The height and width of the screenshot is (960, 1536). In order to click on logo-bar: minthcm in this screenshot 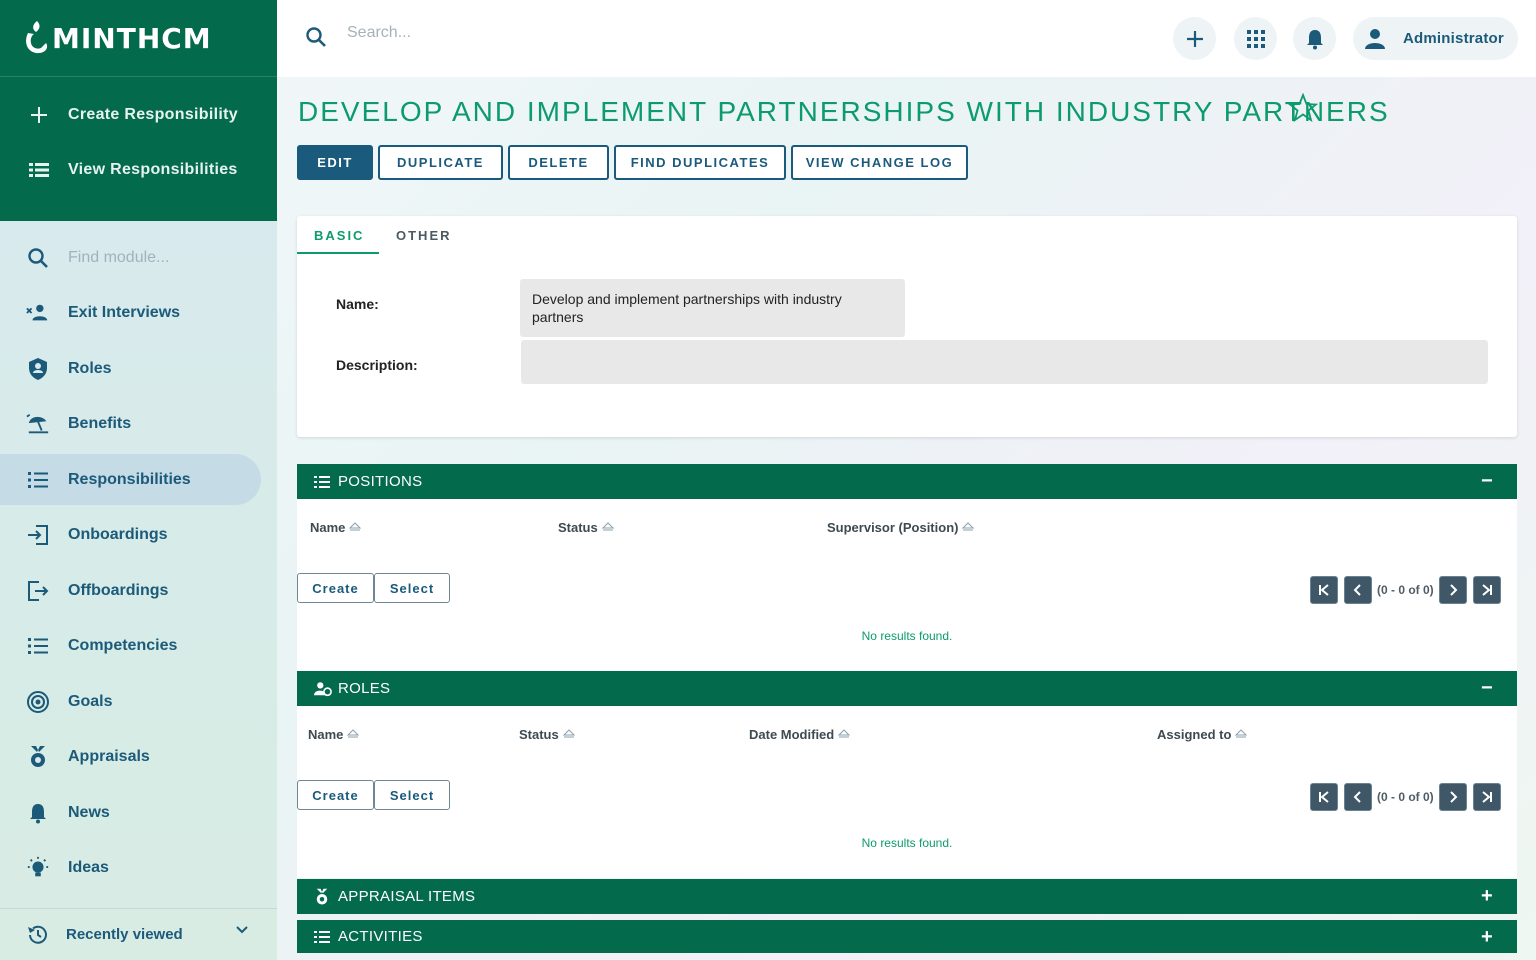, I will do `click(138, 38)`.